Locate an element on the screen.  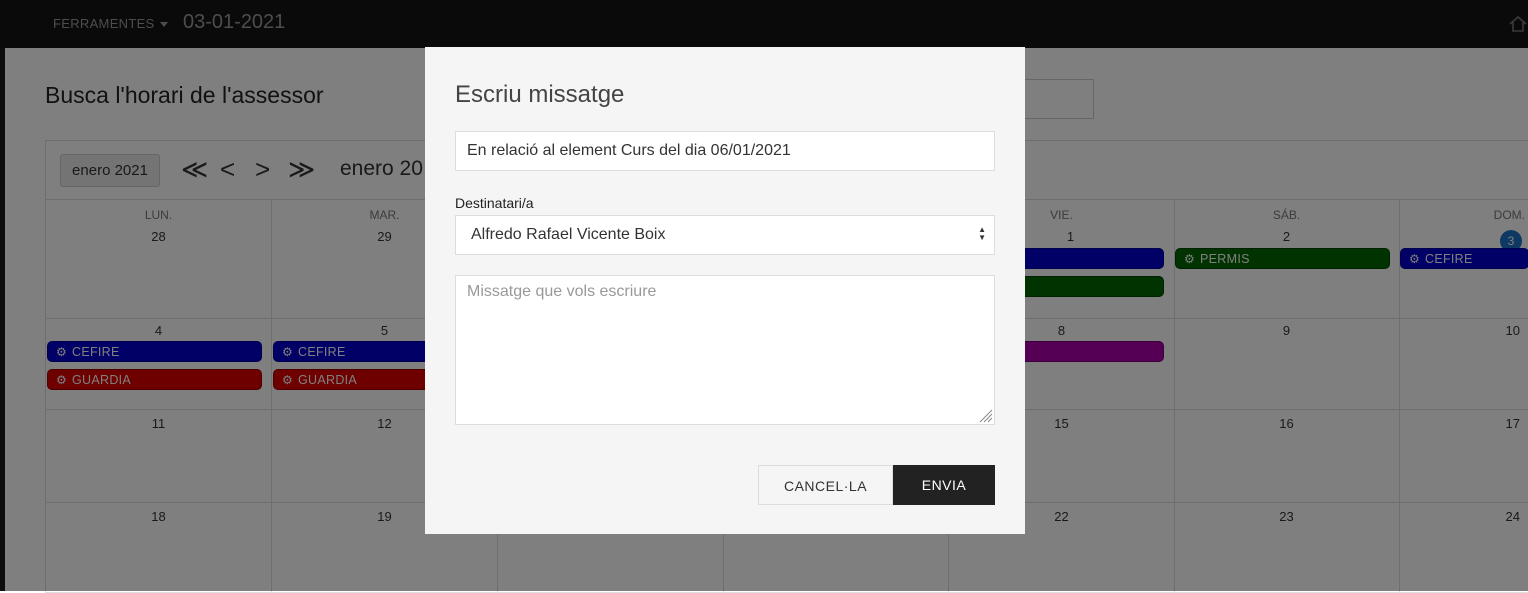
recipient-select: Alfredo Rafael Vicente Boix ▲ ▼ is located at coordinates (725, 235).